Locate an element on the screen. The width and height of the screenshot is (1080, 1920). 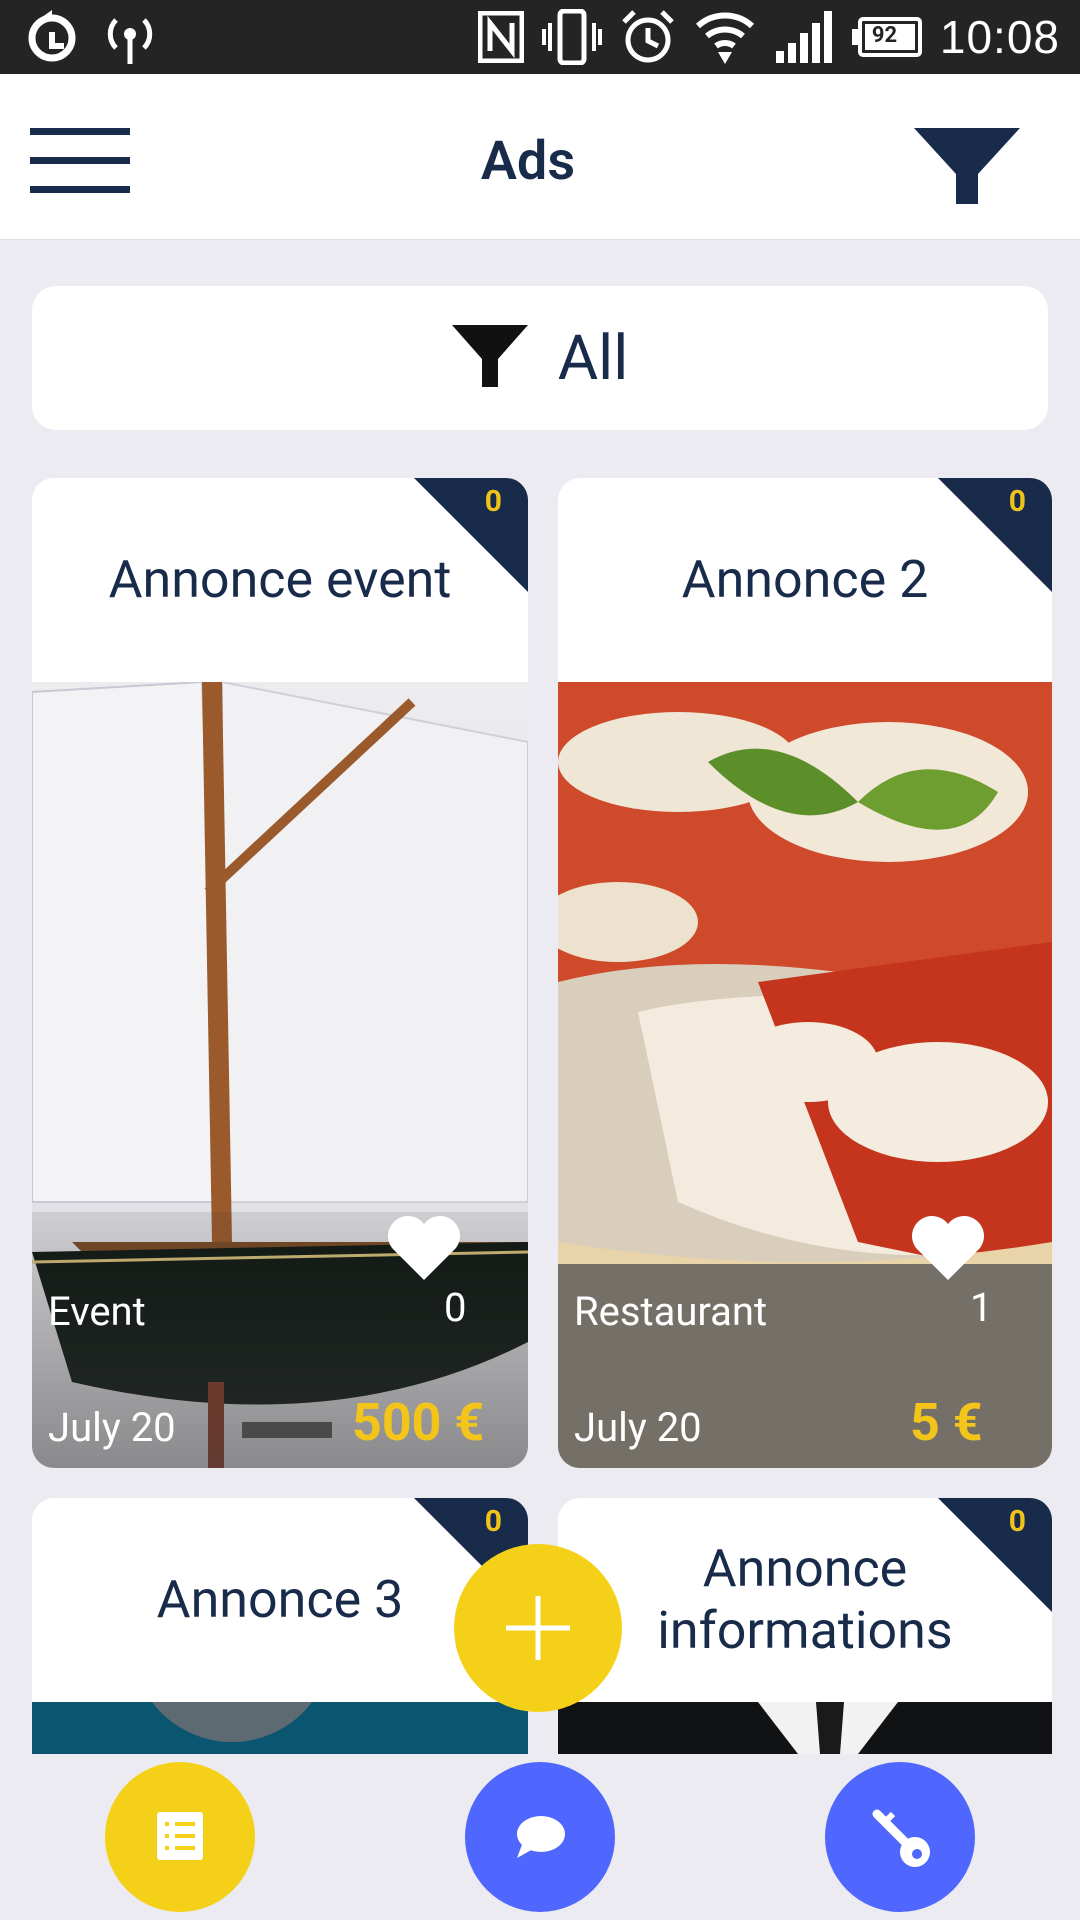
alarm-icon is located at coordinates (648, 37).